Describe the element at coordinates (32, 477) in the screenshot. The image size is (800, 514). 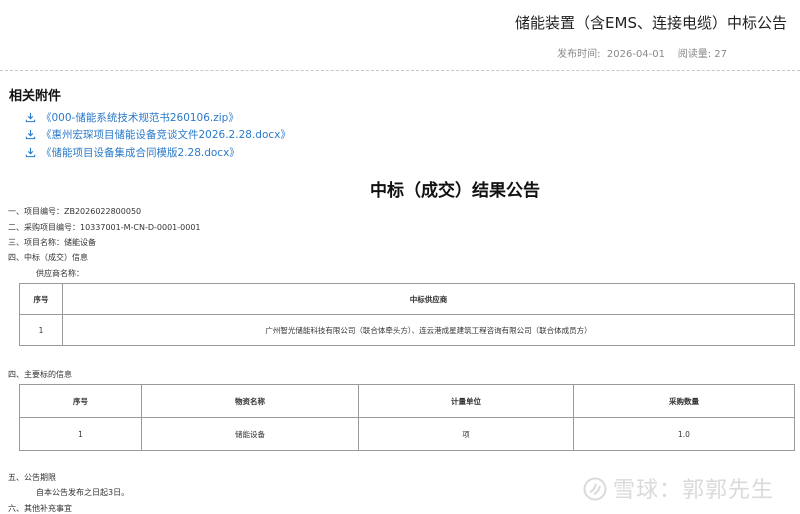
I see `section-notice-period: 五、公告期限` at that location.